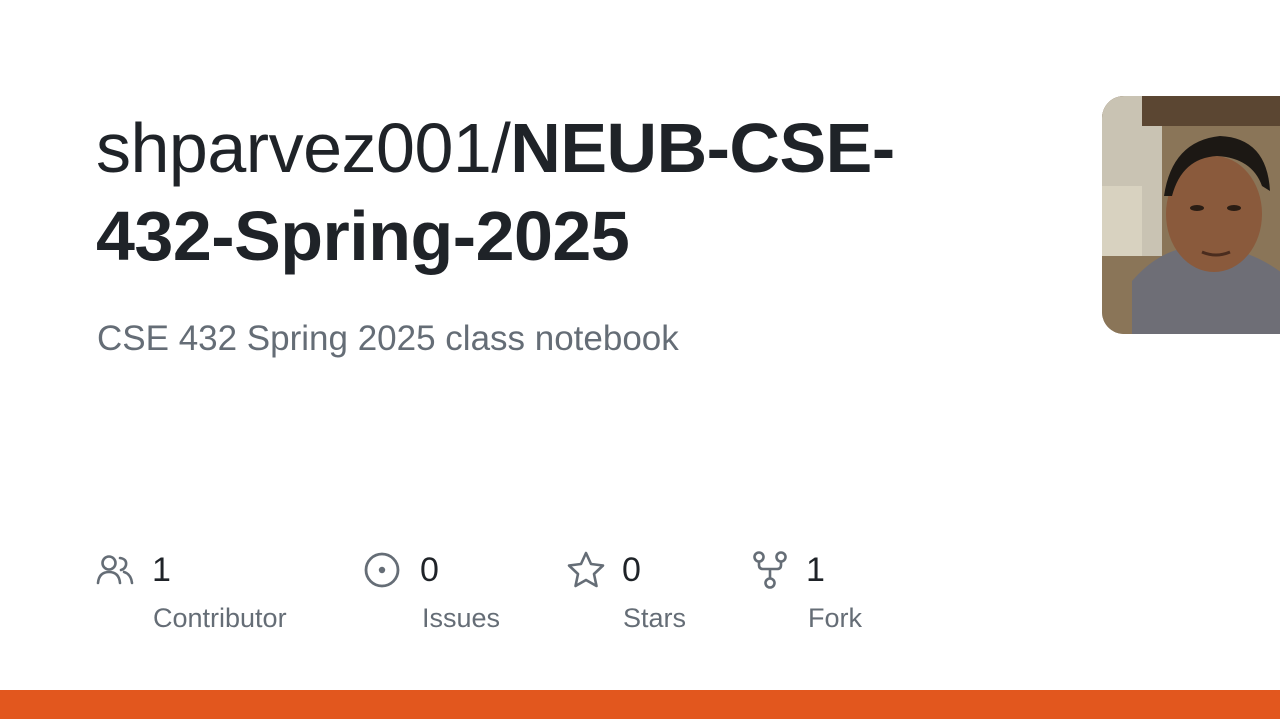  Describe the element at coordinates (220, 618) in the screenshot. I see `contributor-label: Contributor` at that location.